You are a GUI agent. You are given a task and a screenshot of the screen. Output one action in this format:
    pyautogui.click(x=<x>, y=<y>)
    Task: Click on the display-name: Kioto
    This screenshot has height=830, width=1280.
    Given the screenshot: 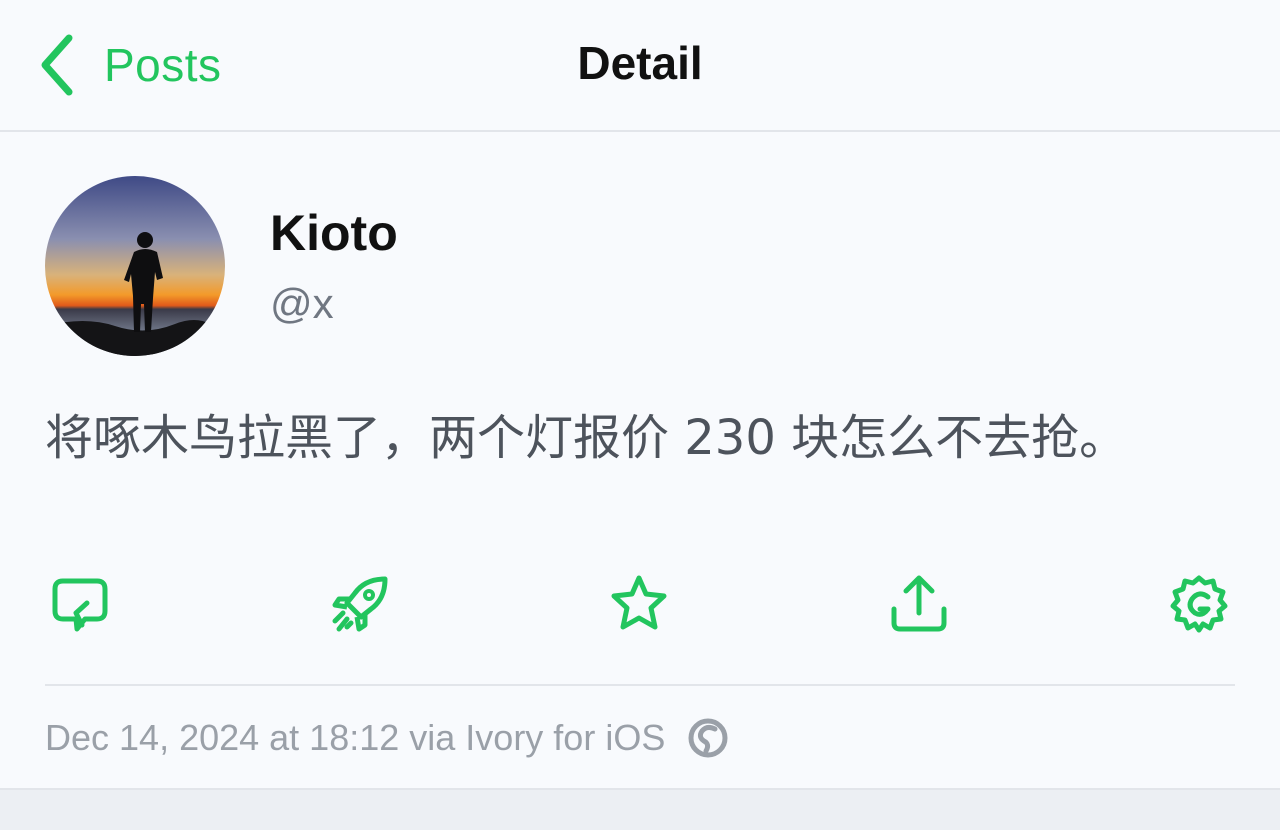 What is the action you would take?
    pyautogui.click(x=334, y=233)
    